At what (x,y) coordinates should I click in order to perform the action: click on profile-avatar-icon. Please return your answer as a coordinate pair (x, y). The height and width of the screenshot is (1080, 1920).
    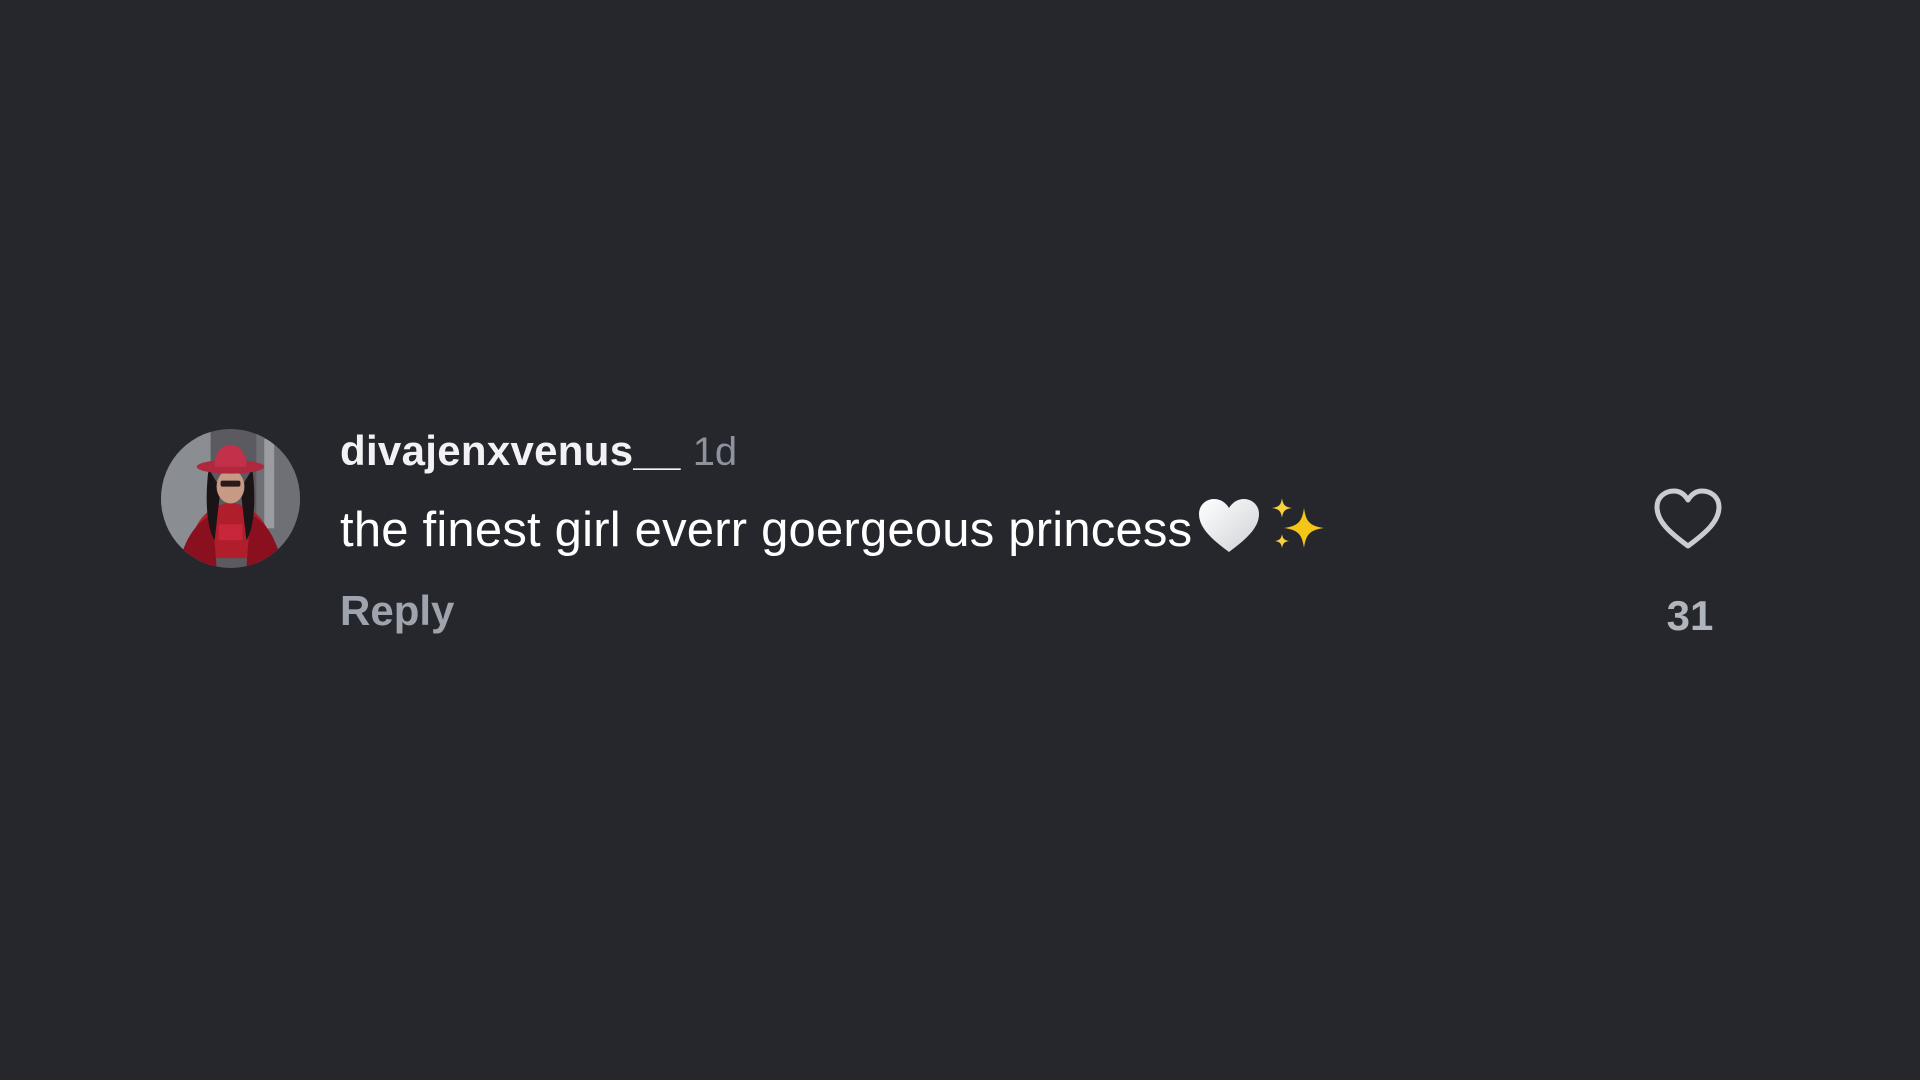
    Looking at the image, I should click on (230, 498).